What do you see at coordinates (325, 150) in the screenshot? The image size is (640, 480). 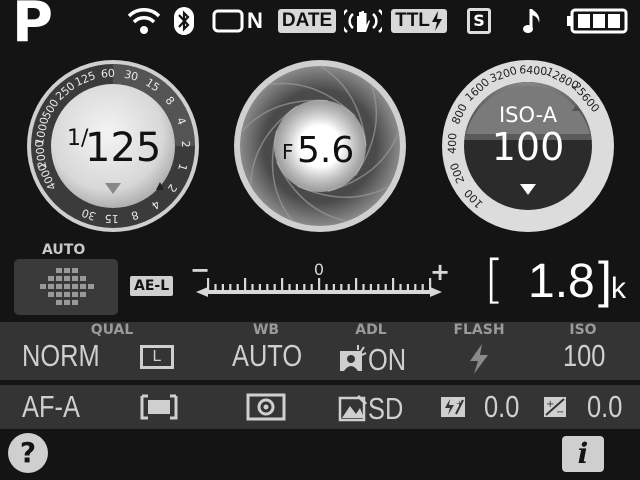 I see `aperture-value: 5.6` at bounding box center [325, 150].